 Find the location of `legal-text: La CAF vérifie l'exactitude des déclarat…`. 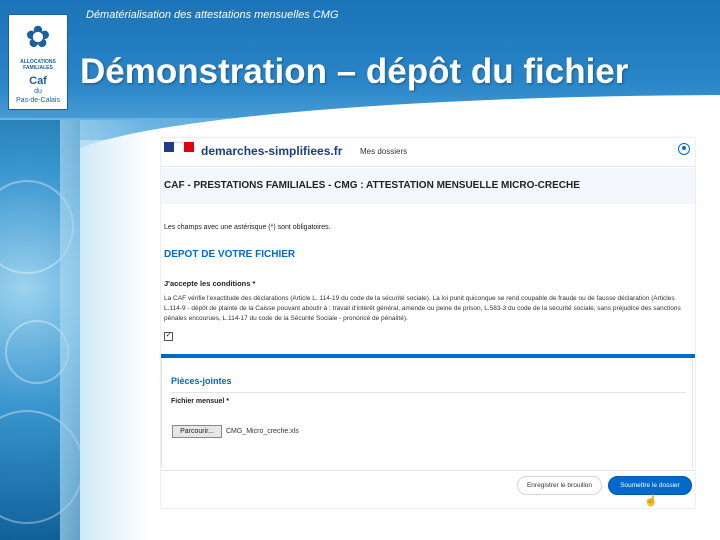

legal-text: La CAF vérifie l'exactitude des déclarat… is located at coordinates (422, 308).